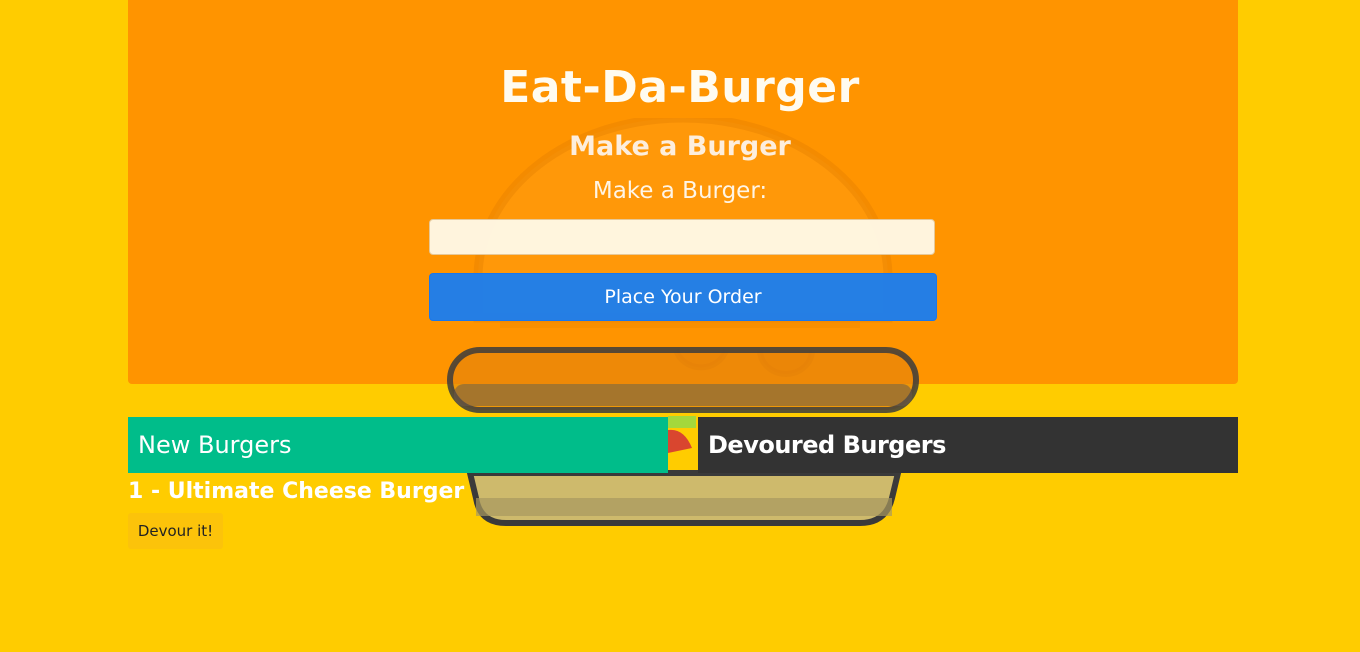  I want to click on page-title: Eat-Da-Burger, so click(680, 87).